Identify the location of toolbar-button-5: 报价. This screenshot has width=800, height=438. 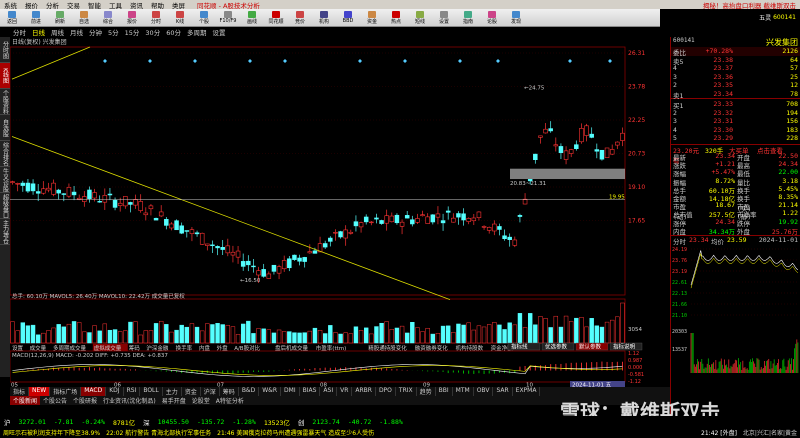
(132, 18).